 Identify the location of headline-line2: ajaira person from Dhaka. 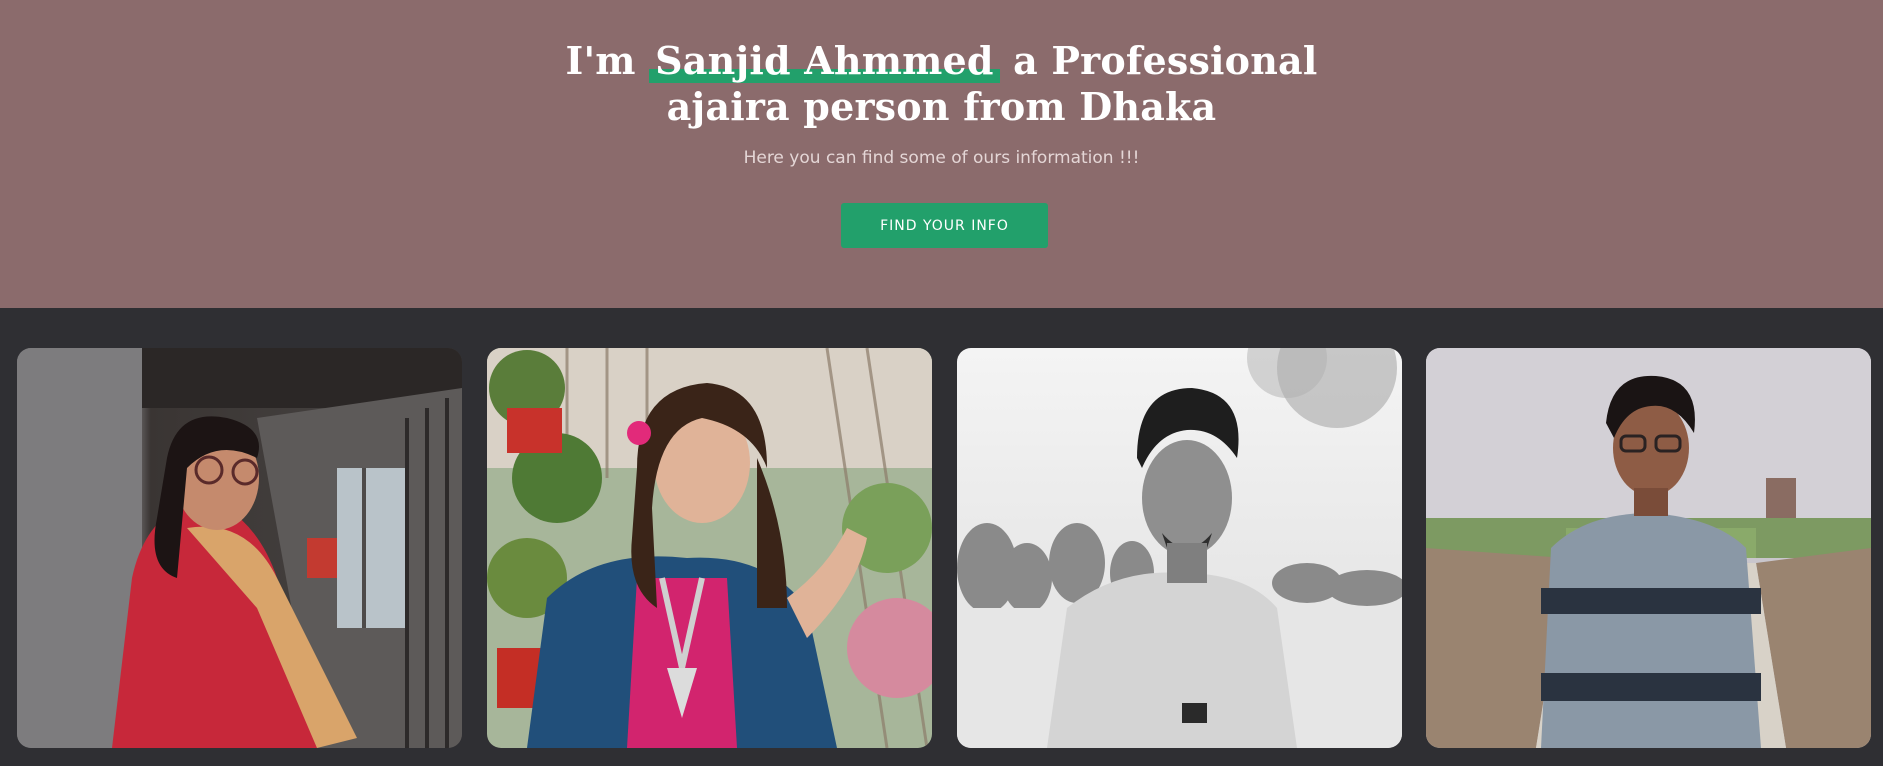
(941, 106).